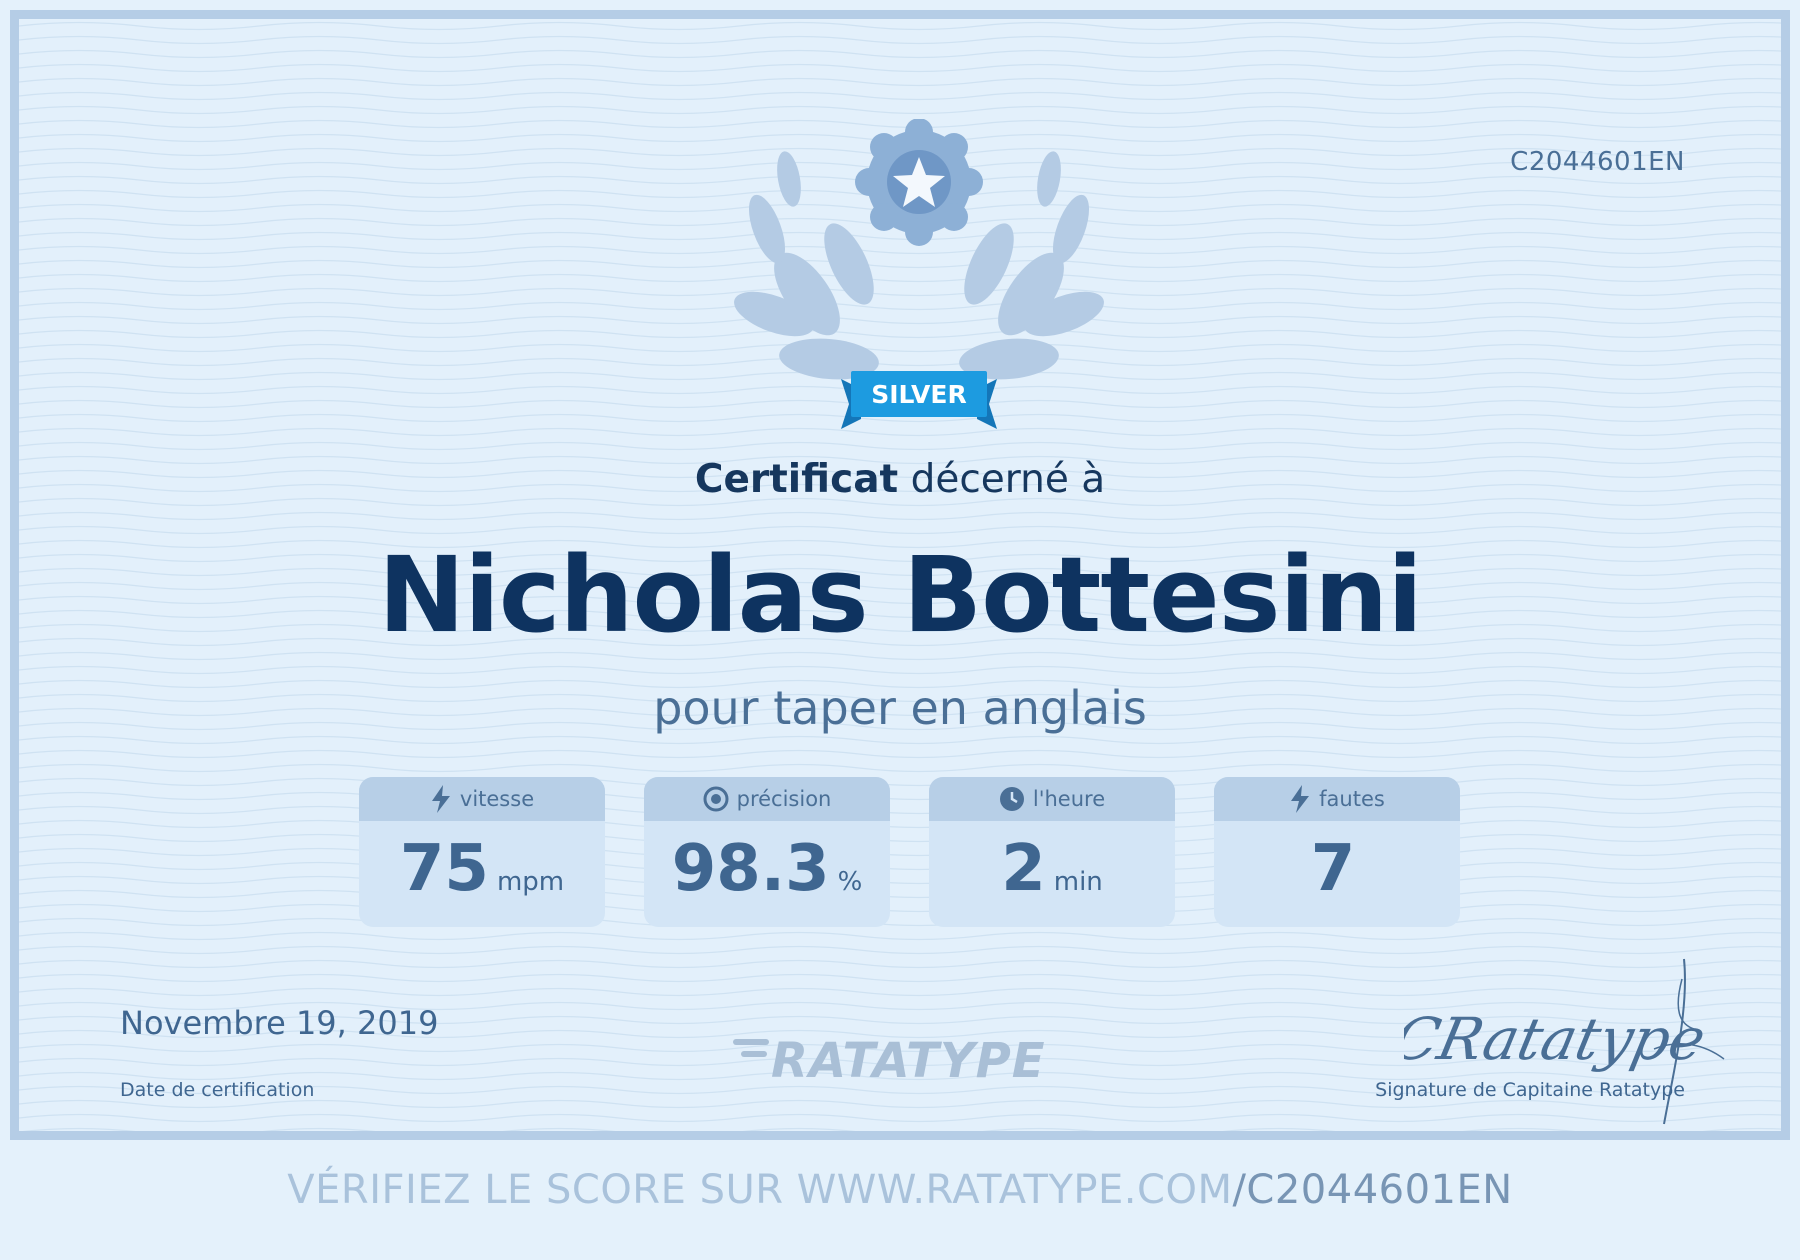 This screenshot has height=1260, width=1800. What do you see at coordinates (796, 479) in the screenshot?
I see `awarded-bold: Certificat` at bounding box center [796, 479].